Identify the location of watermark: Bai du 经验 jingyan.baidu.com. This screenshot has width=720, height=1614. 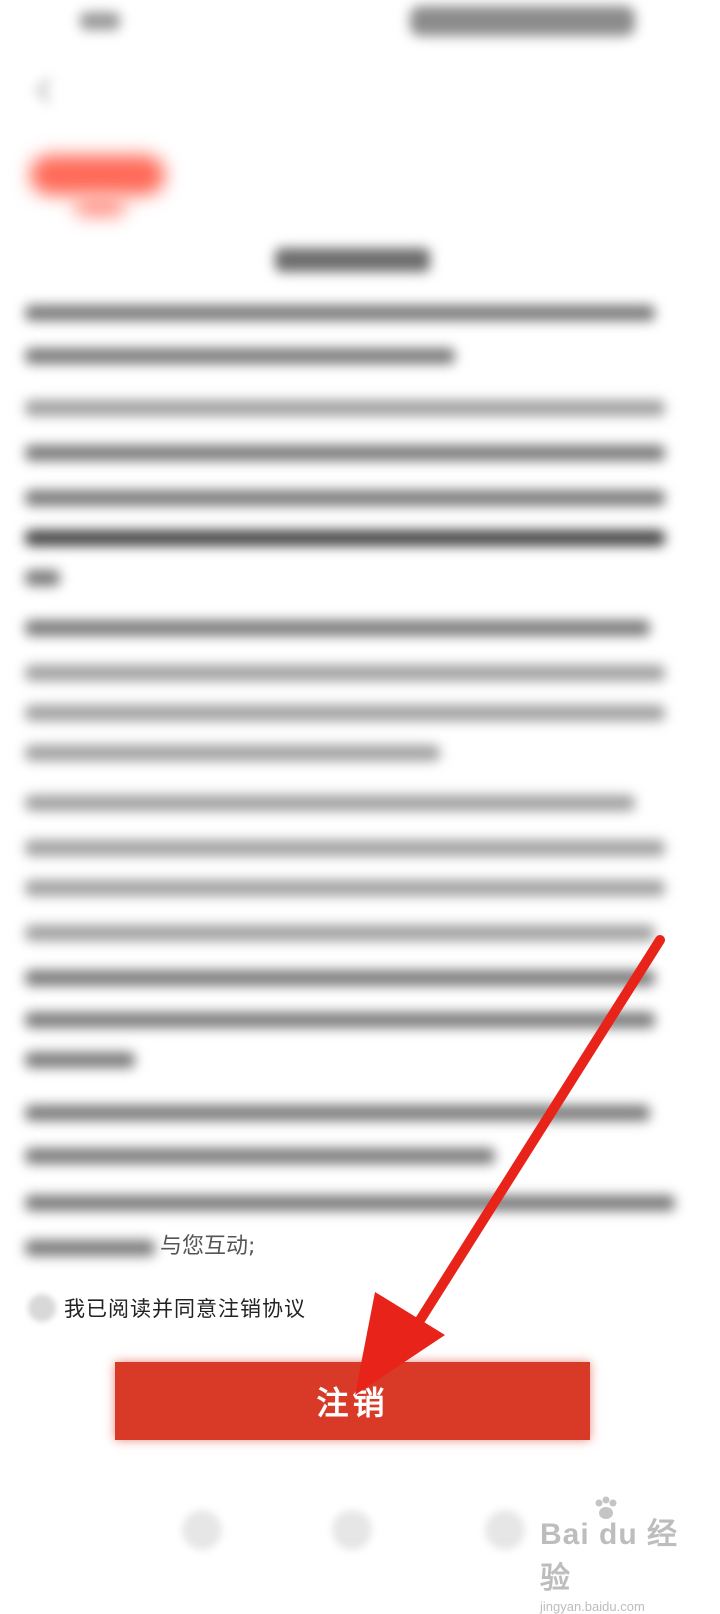
(620, 1554).